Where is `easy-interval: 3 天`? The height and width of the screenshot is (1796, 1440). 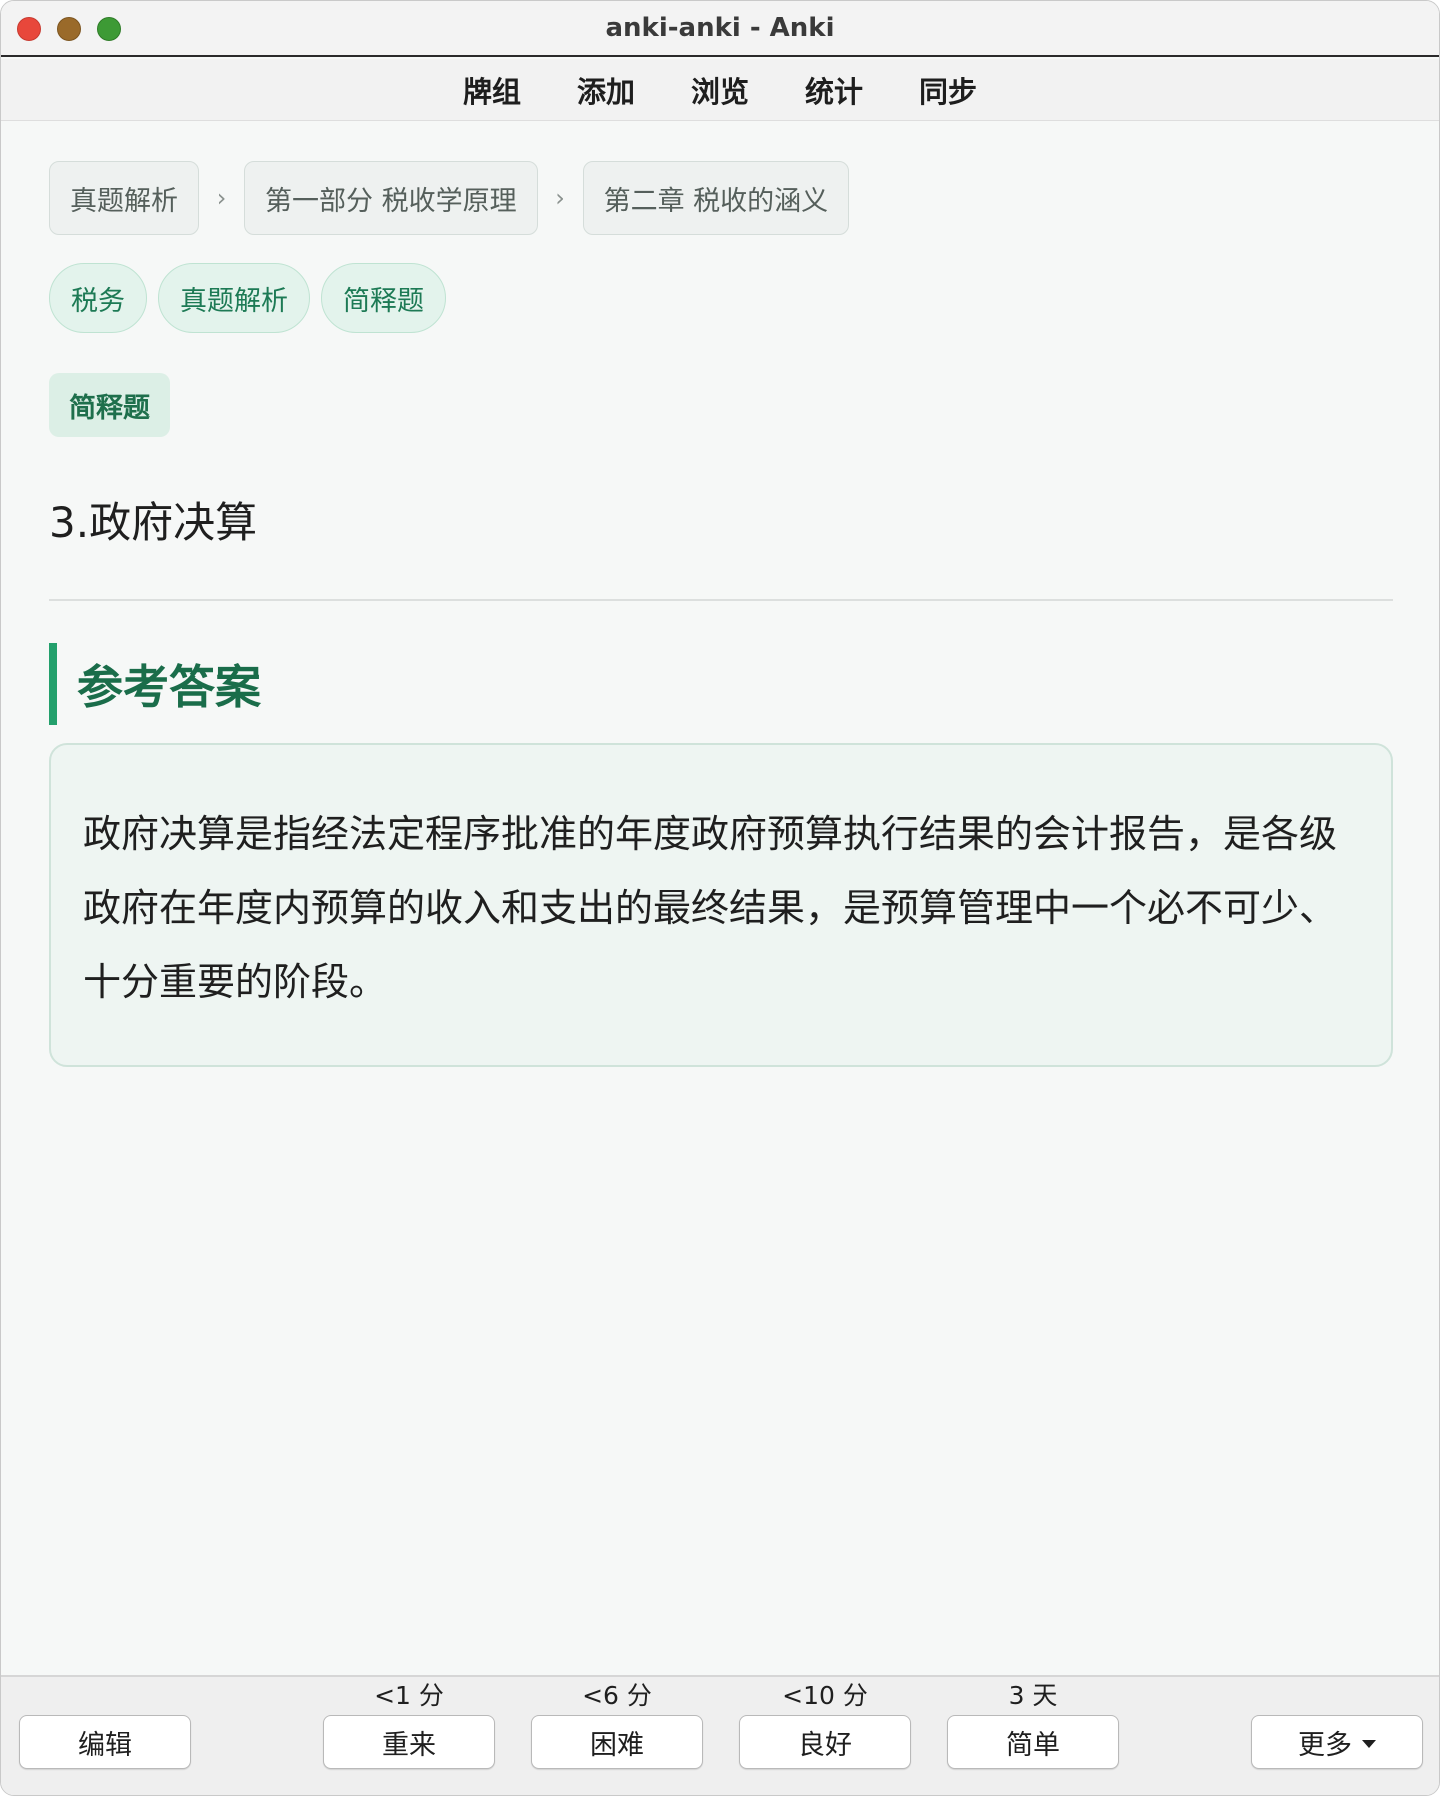
easy-interval: 3 天 is located at coordinates (1033, 1695).